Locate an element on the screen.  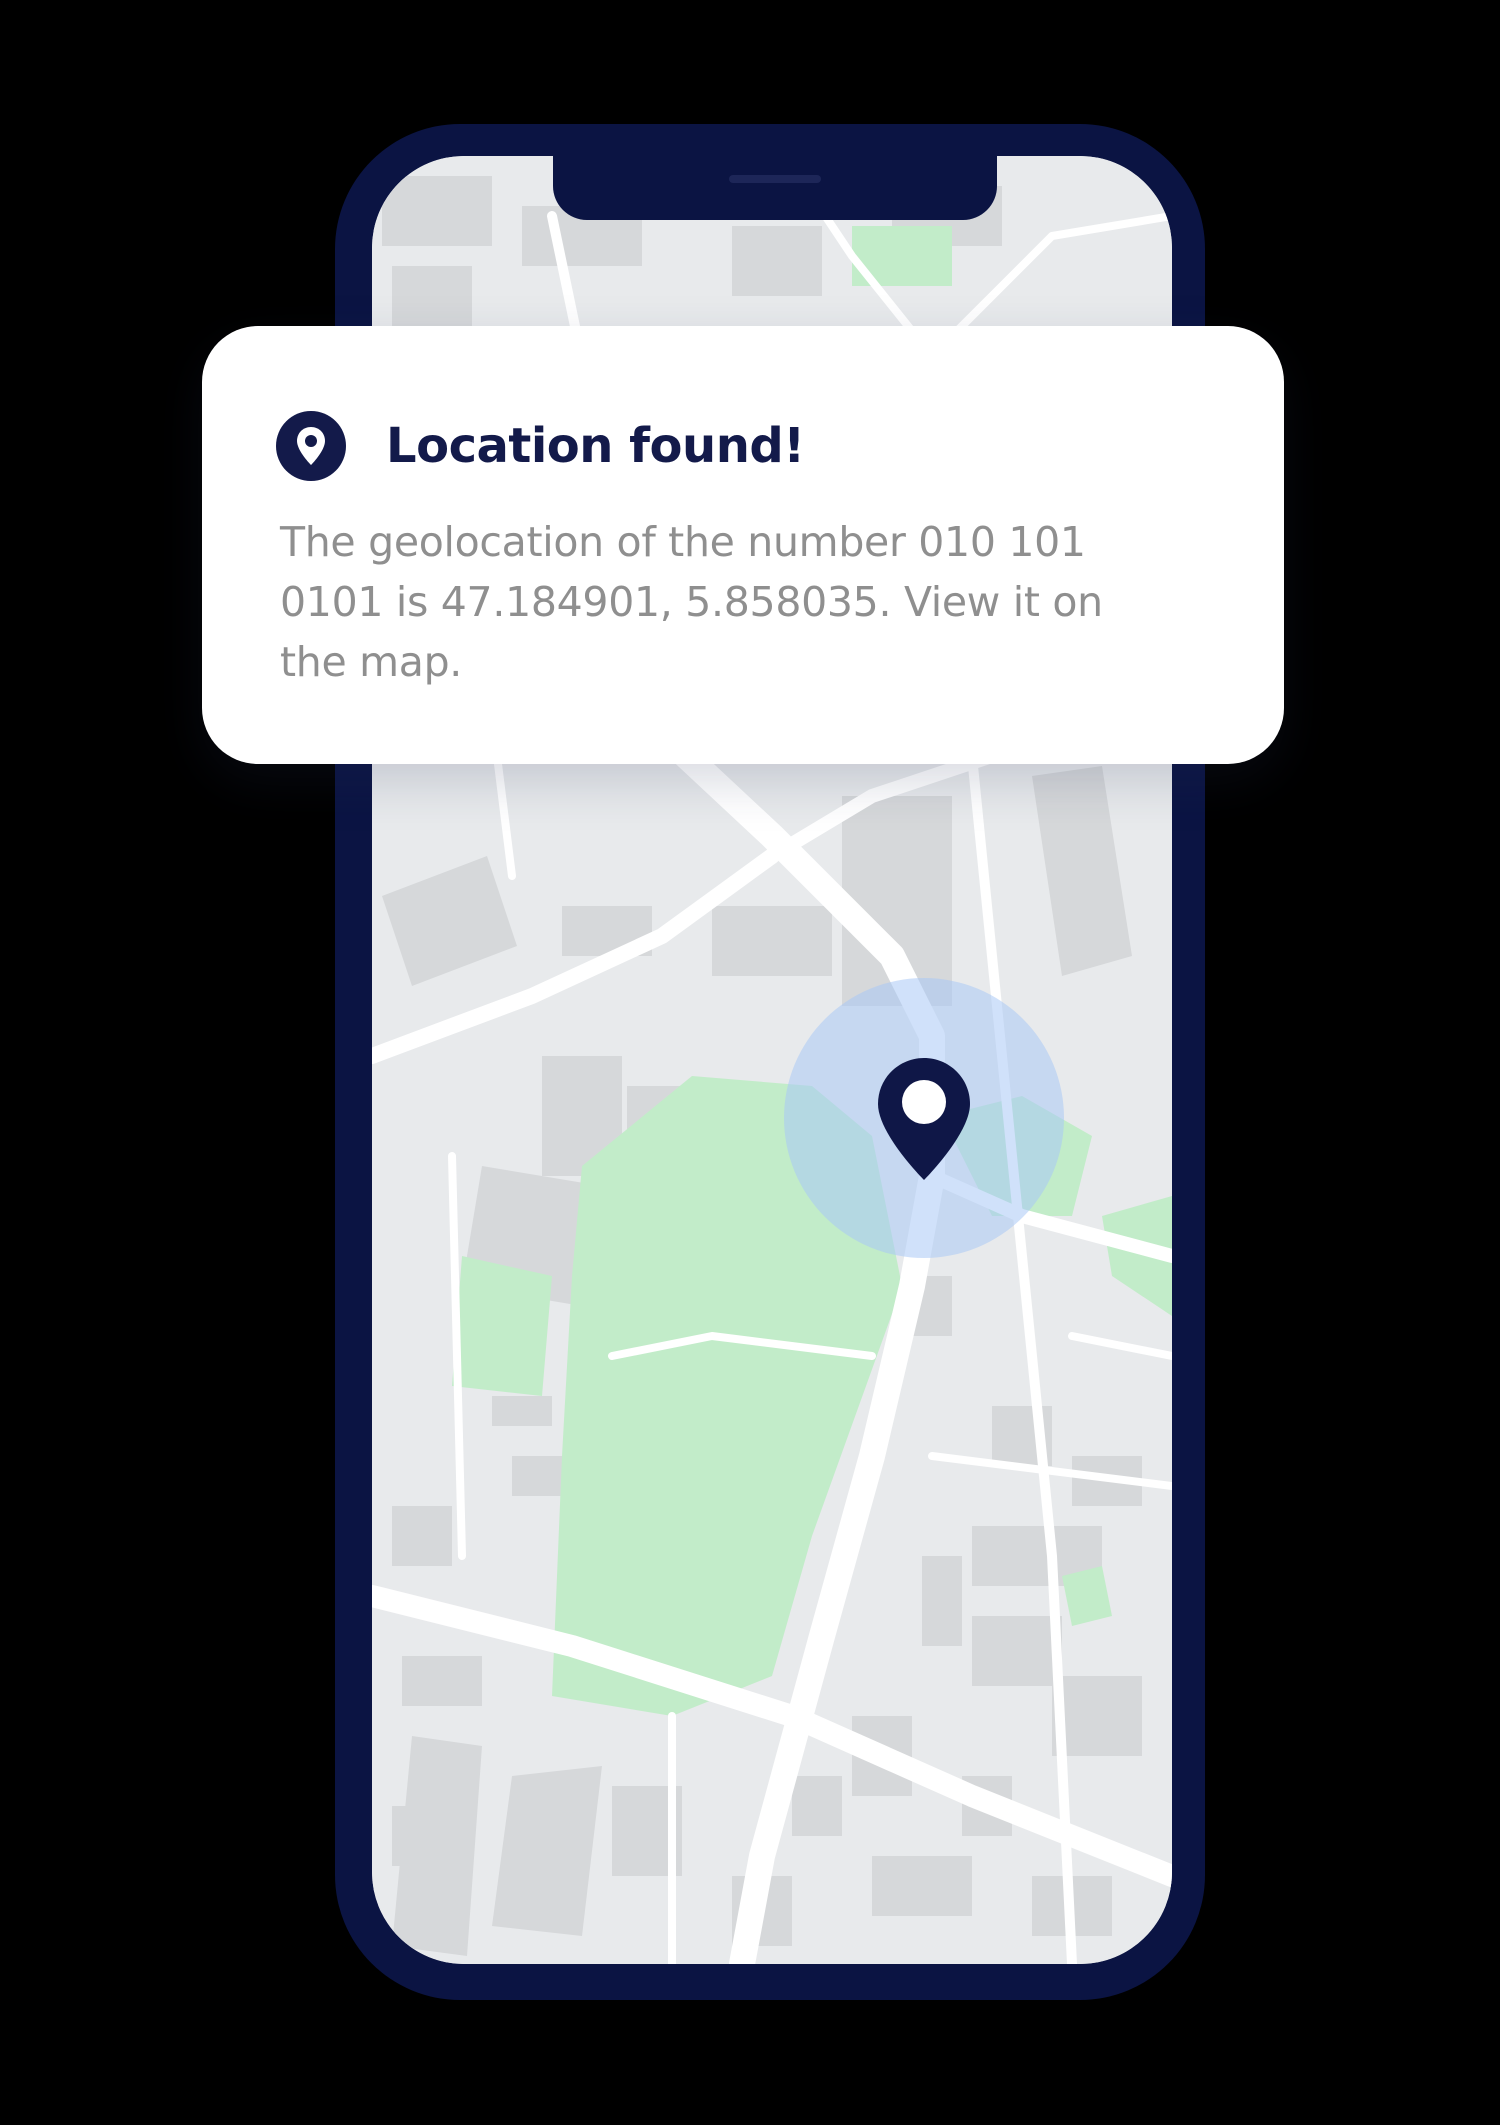
location-pin-icon is located at coordinates (311, 446).